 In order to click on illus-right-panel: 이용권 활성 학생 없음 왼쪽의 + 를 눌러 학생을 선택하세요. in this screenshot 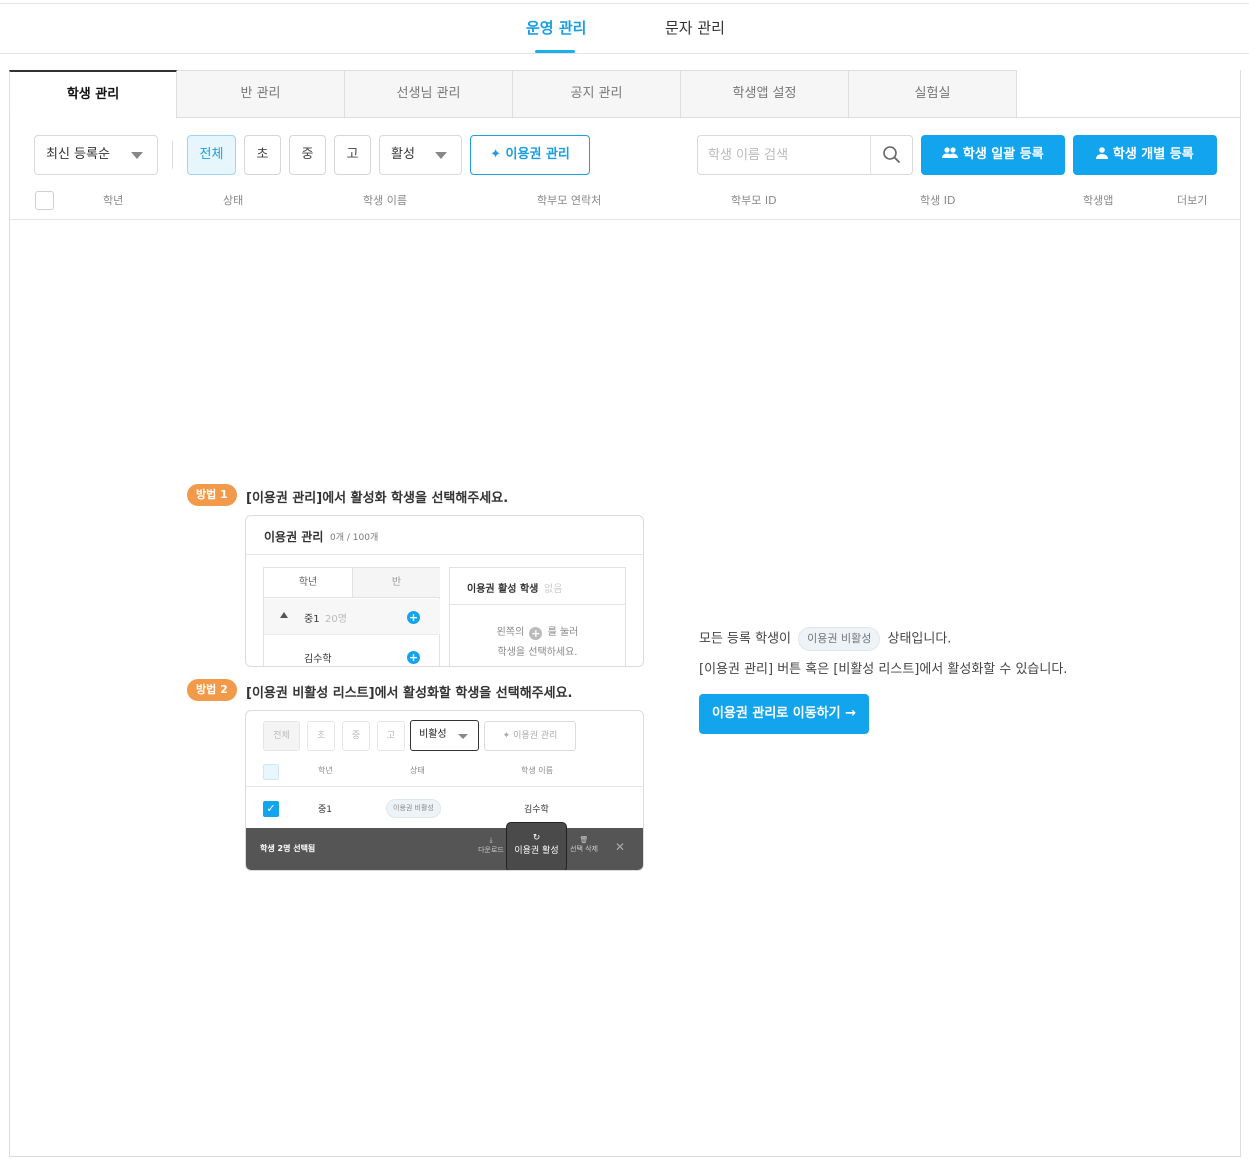, I will do `click(537, 616)`.